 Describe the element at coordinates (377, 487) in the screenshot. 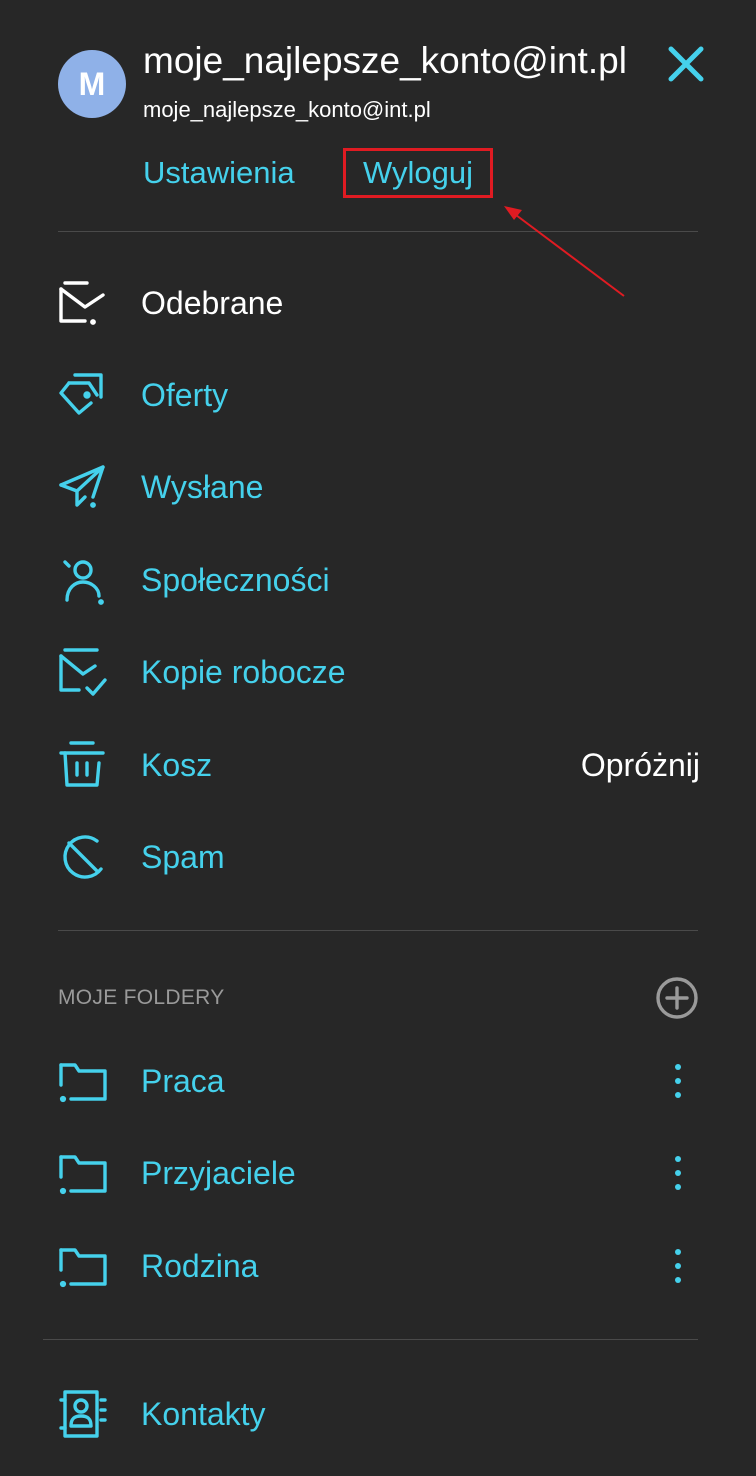

I see `mailbox-item-sent: Wysłane` at that location.